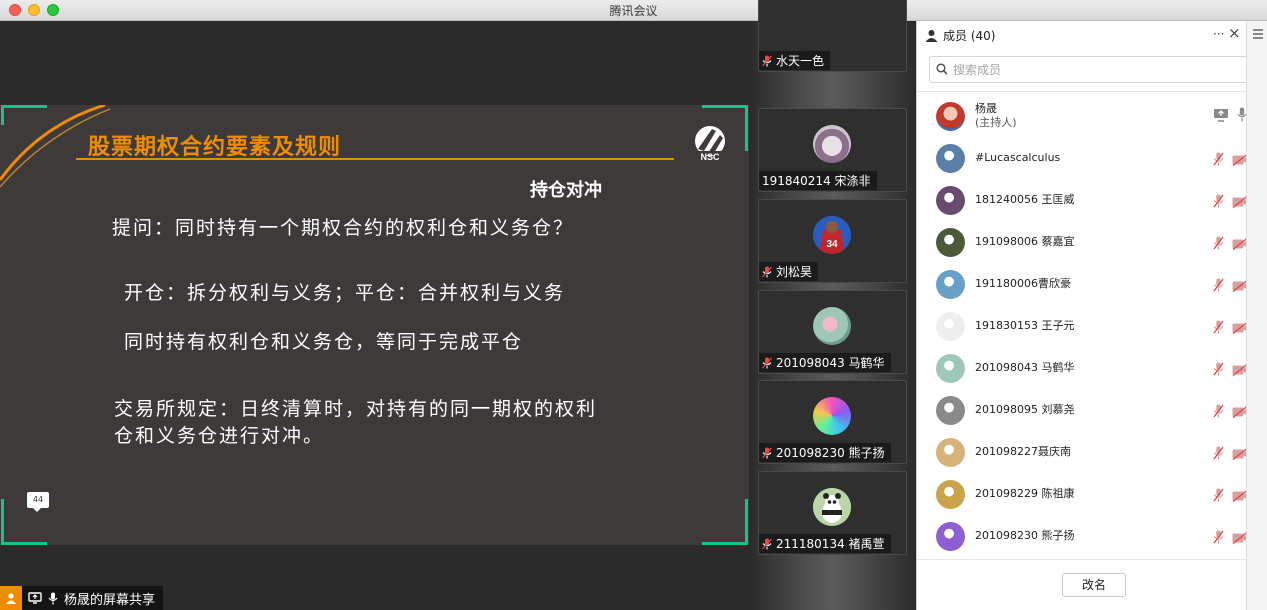 The image size is (1267, 610). What do you see at coordinates (38, 502) in the screenshot?
I see `slide-page-badge: 44` at bounding box center [38, 502].